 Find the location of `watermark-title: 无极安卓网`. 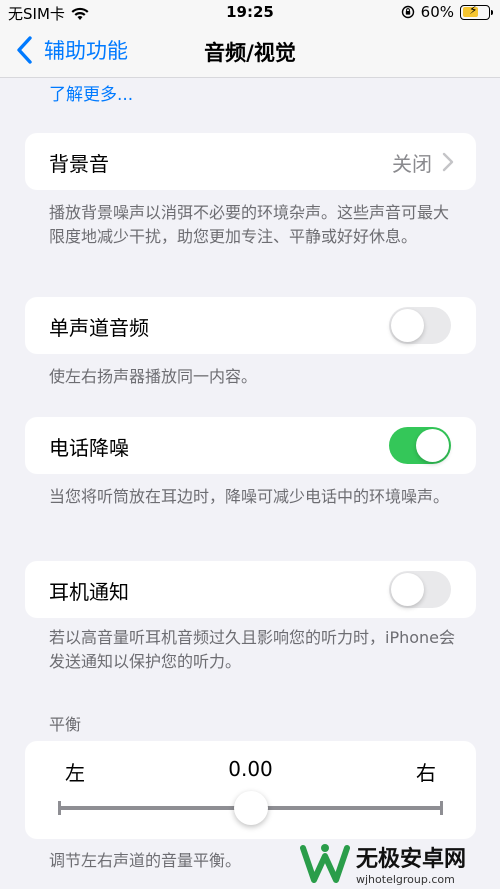

watermark-title: 无极安卓网 is located at coordinates (411, 859).